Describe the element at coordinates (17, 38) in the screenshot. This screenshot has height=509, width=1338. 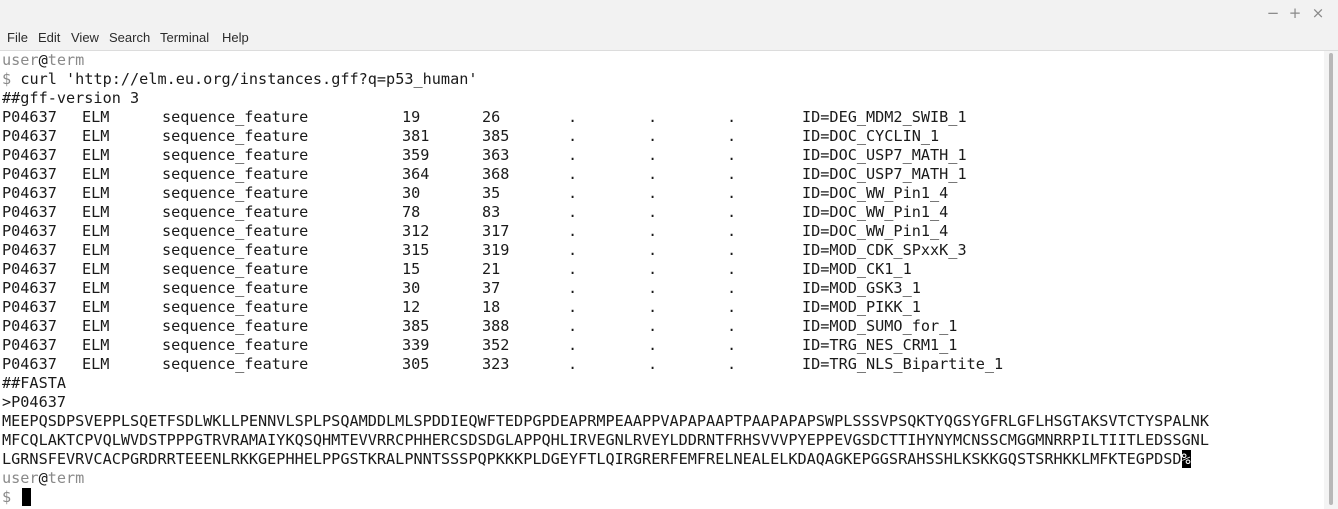
I see `menu-file: File` at that location.